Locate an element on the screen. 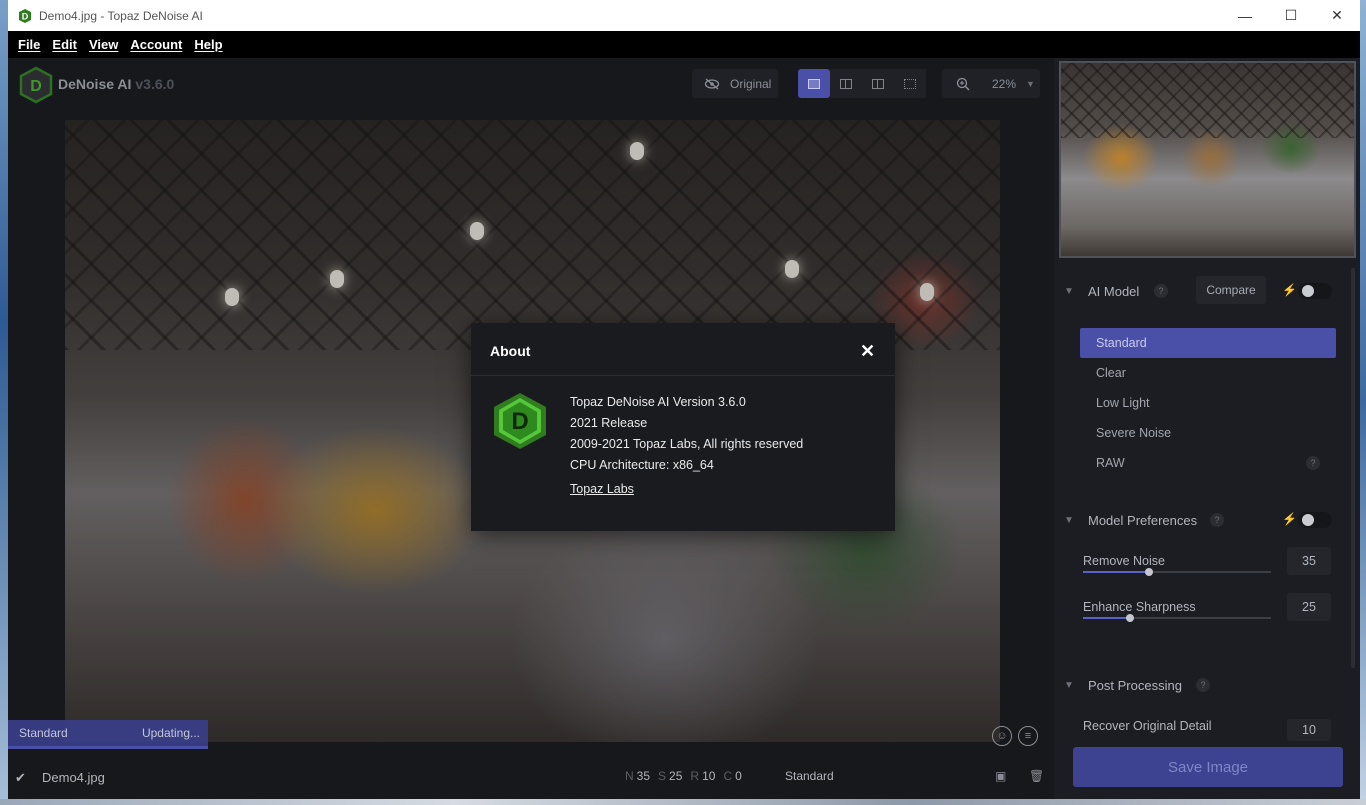 The height and width of the screenshot is (805, 1366). svg-text: D is located at coordinates (25, 16).